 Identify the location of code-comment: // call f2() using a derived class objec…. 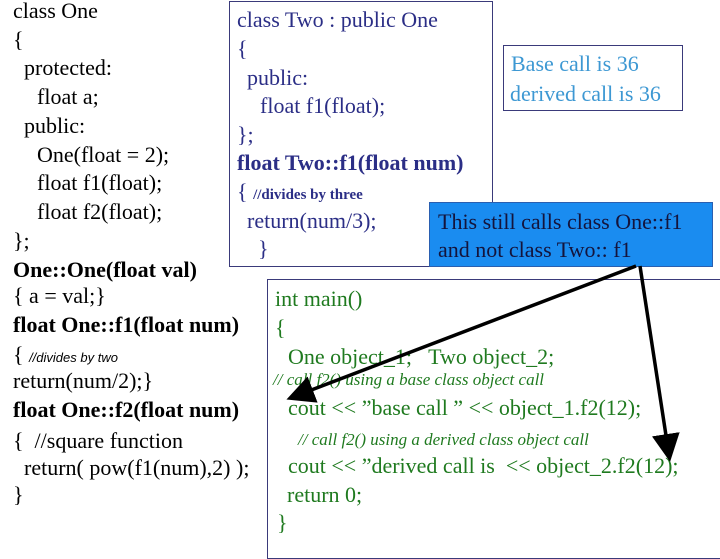
(443, 439).